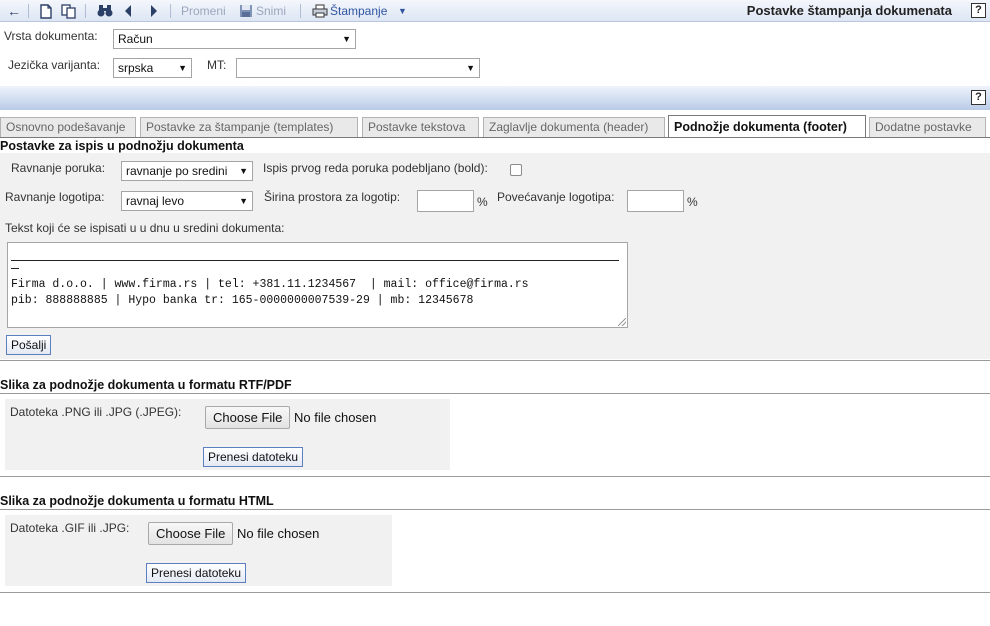  Describe the element at coordinates (203, 11) in the screenshot. I see `edit-button: Promeni` at that location.